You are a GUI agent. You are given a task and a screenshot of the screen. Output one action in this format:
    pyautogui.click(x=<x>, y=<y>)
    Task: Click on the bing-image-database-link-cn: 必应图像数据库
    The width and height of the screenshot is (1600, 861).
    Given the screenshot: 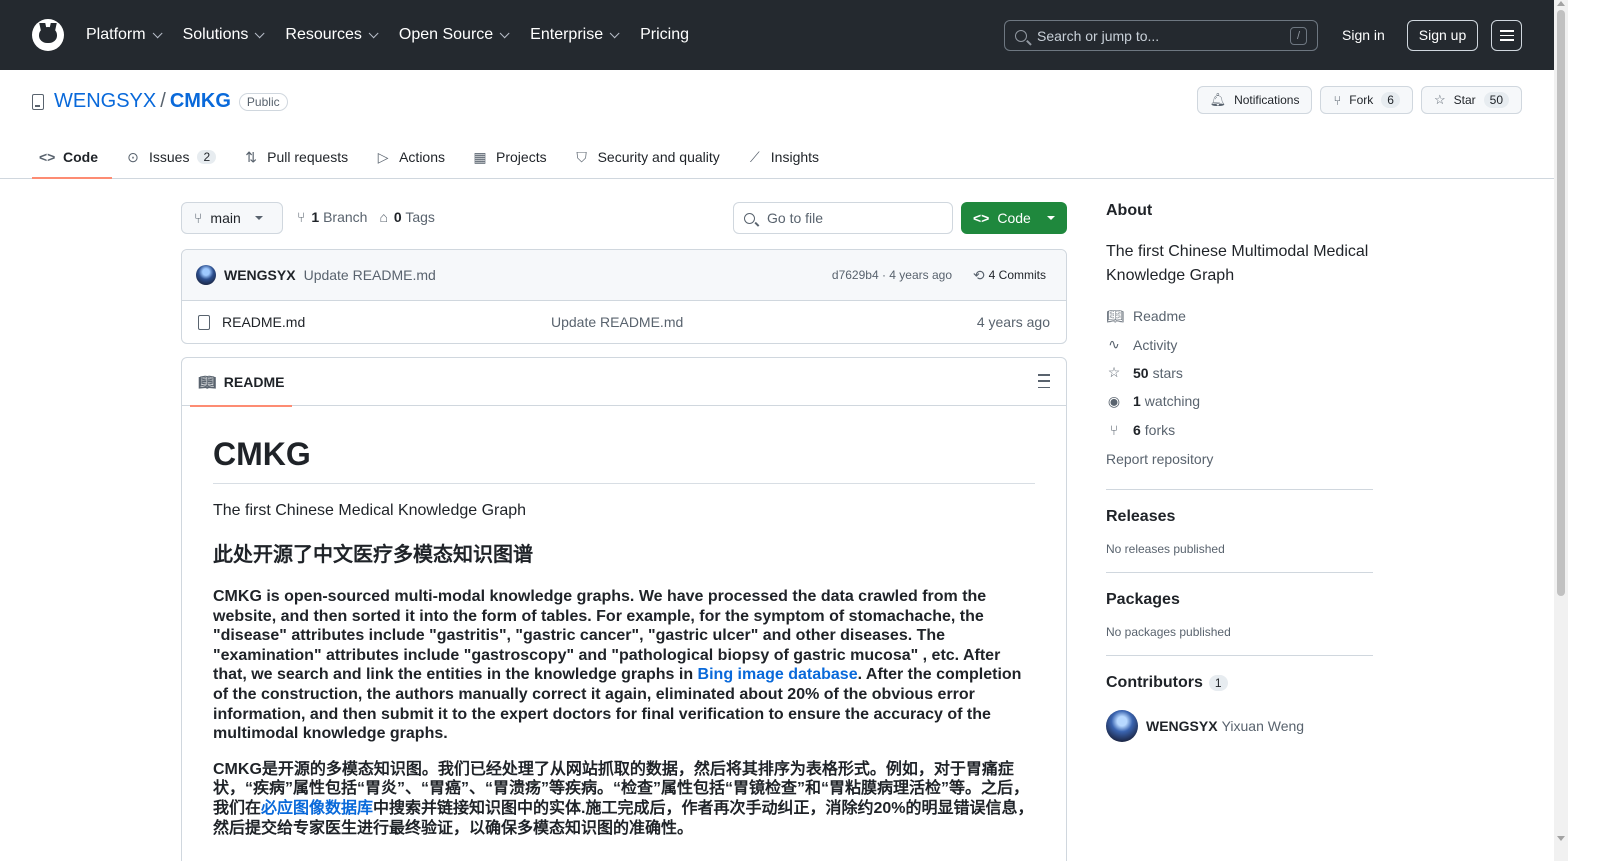 What is the action you would take?
    pyautogui.click(x=317, y=808)
    